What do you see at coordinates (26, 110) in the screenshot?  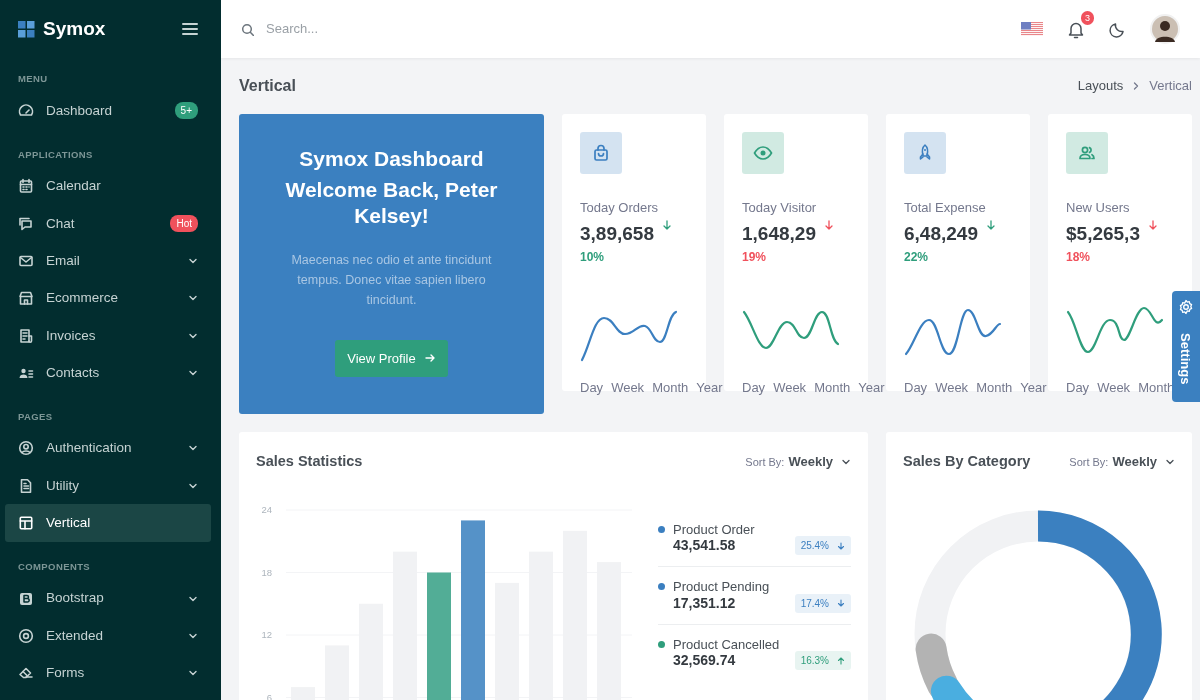 I see `dashboard-icon` at bounding box center [26, 110].